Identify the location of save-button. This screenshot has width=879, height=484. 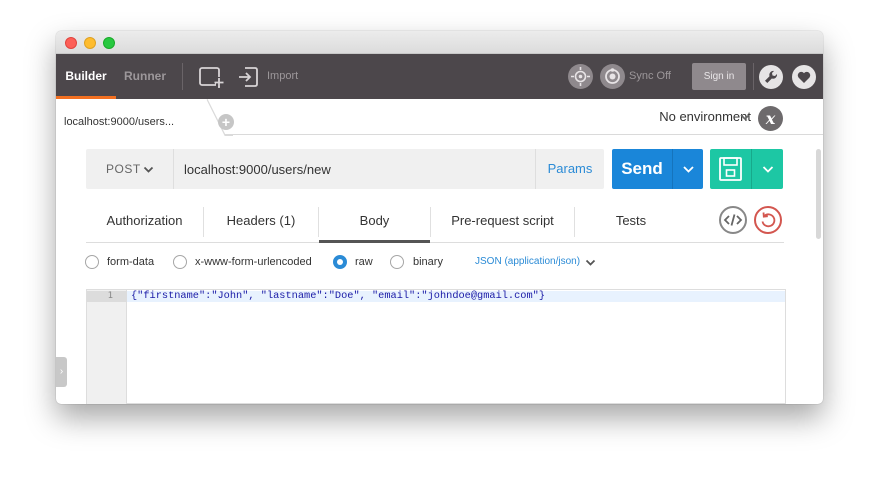
(730, 169).